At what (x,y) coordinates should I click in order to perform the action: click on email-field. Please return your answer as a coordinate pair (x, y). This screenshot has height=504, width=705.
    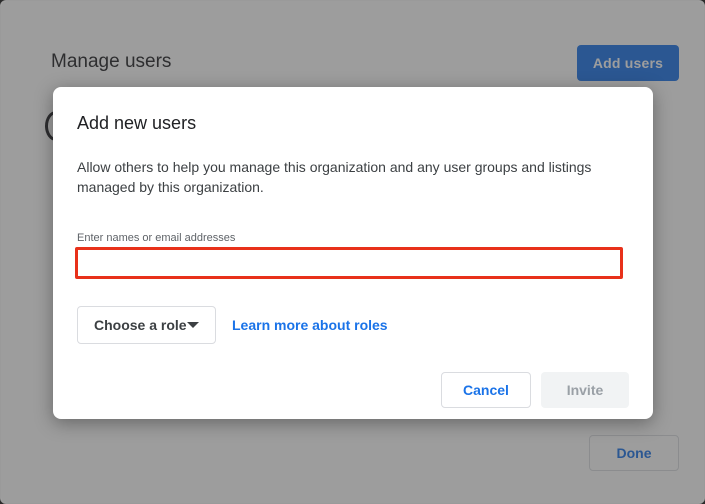
    Looking at the image, I should click on (349, 263).